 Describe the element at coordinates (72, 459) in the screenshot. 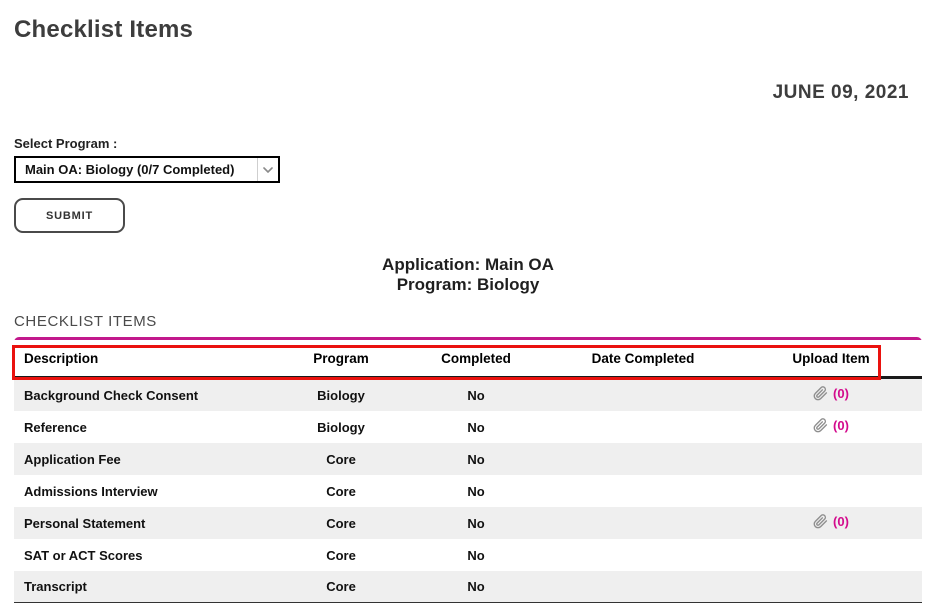

I see `cell-description: Application Fee` at that location.